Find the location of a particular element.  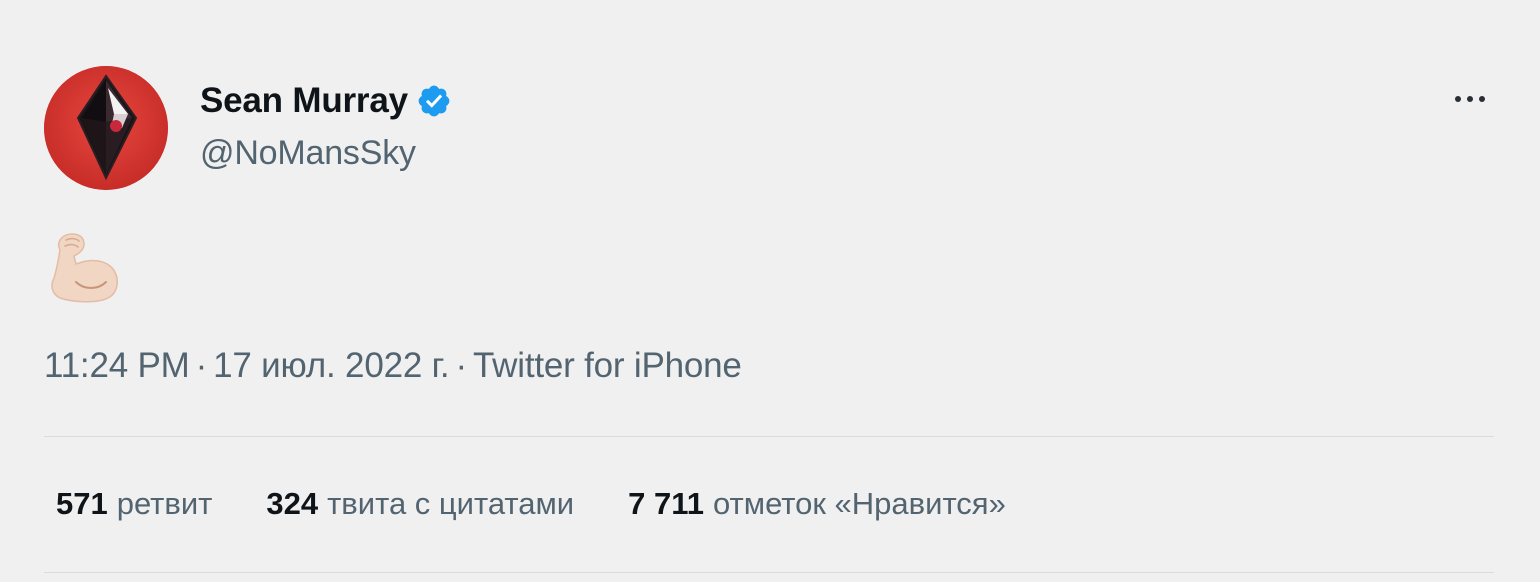

author-handle: @NoMansSky is located at coordinates (326, 153).